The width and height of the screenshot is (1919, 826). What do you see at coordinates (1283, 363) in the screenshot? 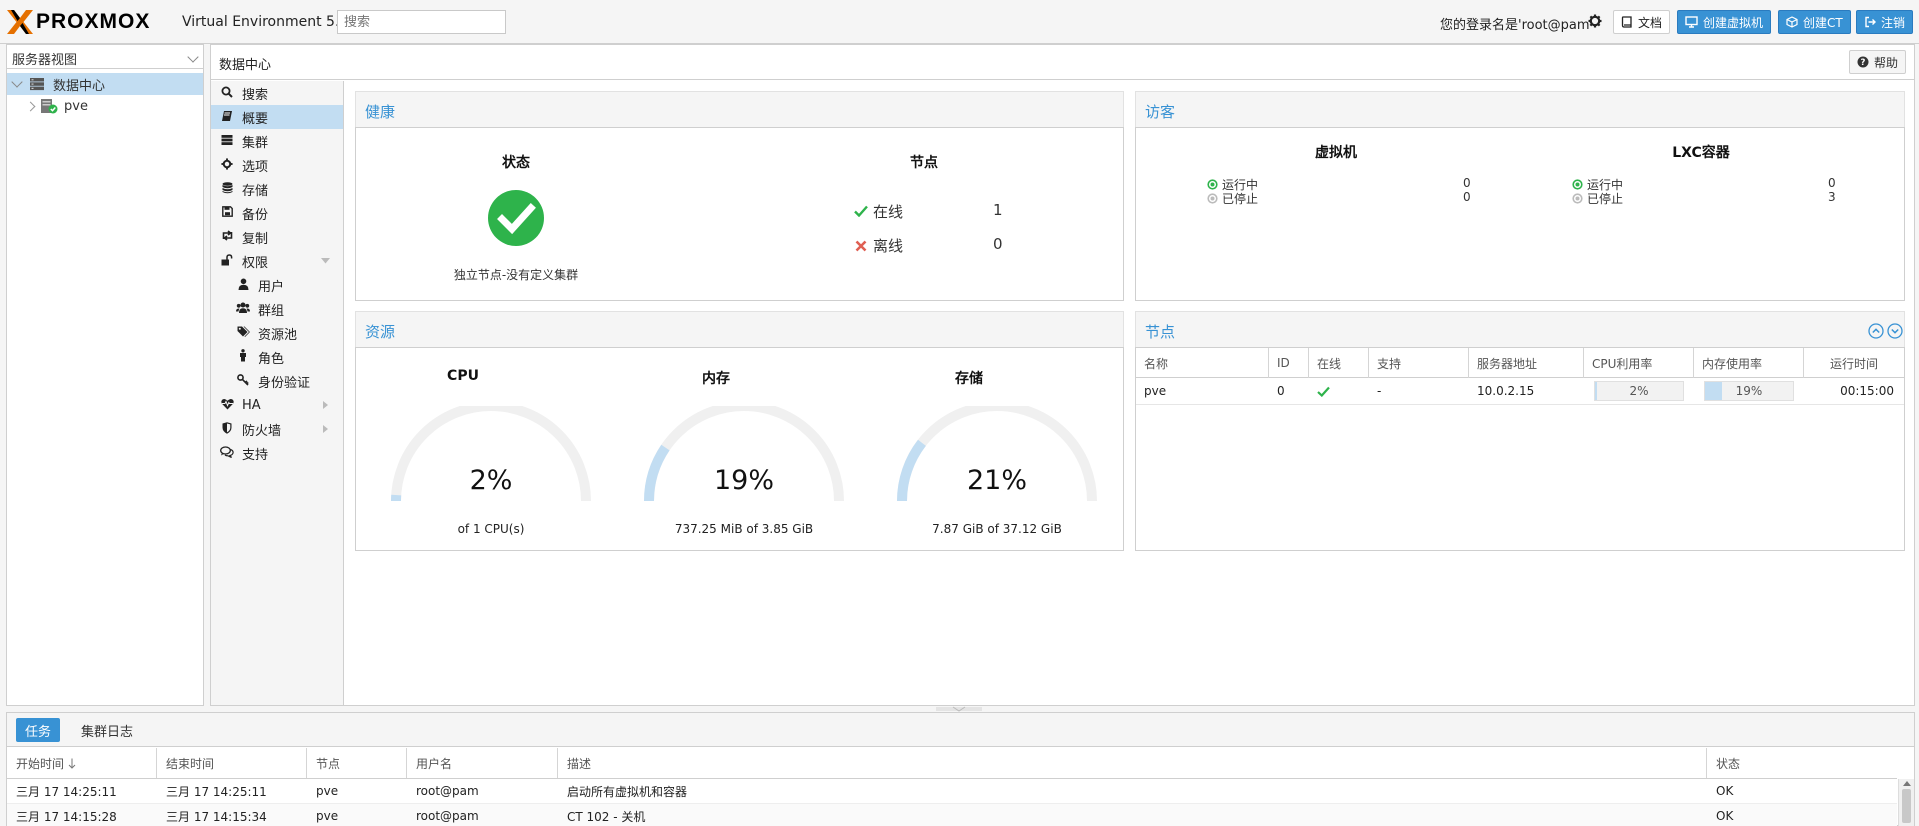
I see `column-label: ID` at bounding box center [1283, 363].